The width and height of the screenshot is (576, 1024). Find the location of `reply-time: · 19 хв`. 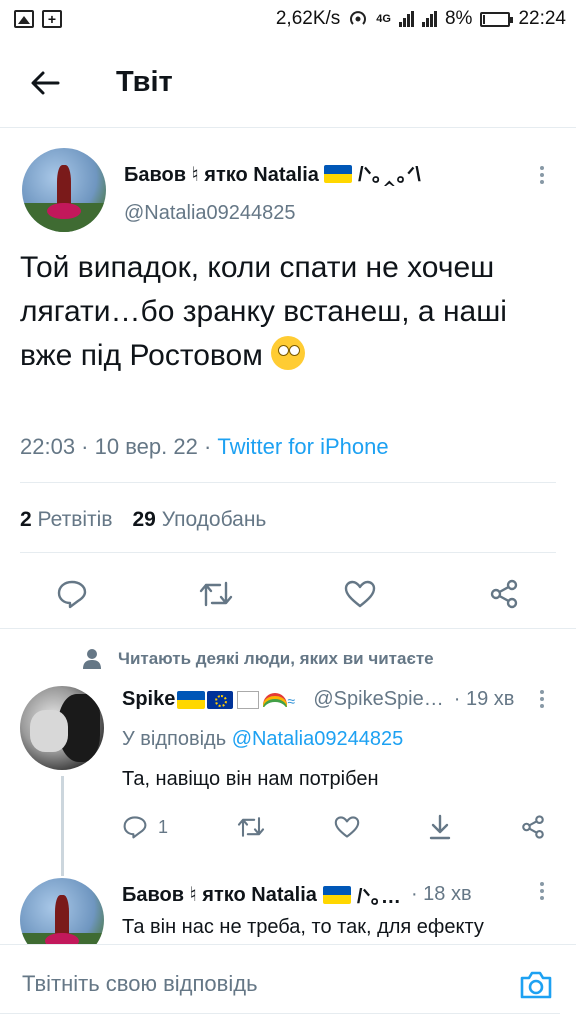

reply-time: · 19 хв is located at coordinates (484, 699).